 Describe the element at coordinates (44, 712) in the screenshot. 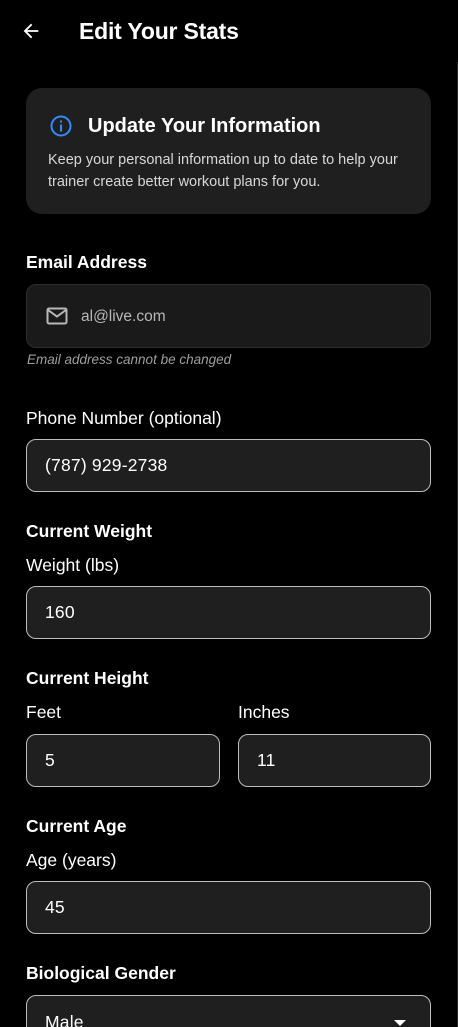

I see `feet-label: Feet` at that location.